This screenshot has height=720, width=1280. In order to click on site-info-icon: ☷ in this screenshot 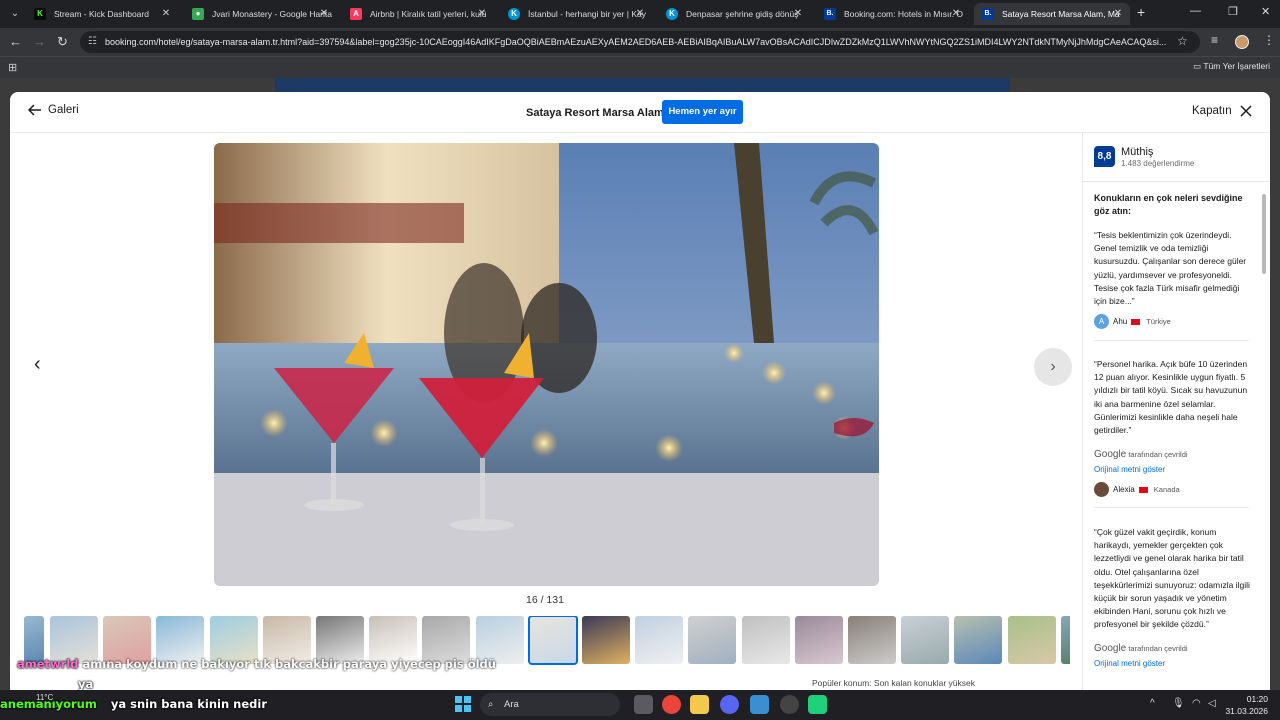, I will do `click(92, 42)`.